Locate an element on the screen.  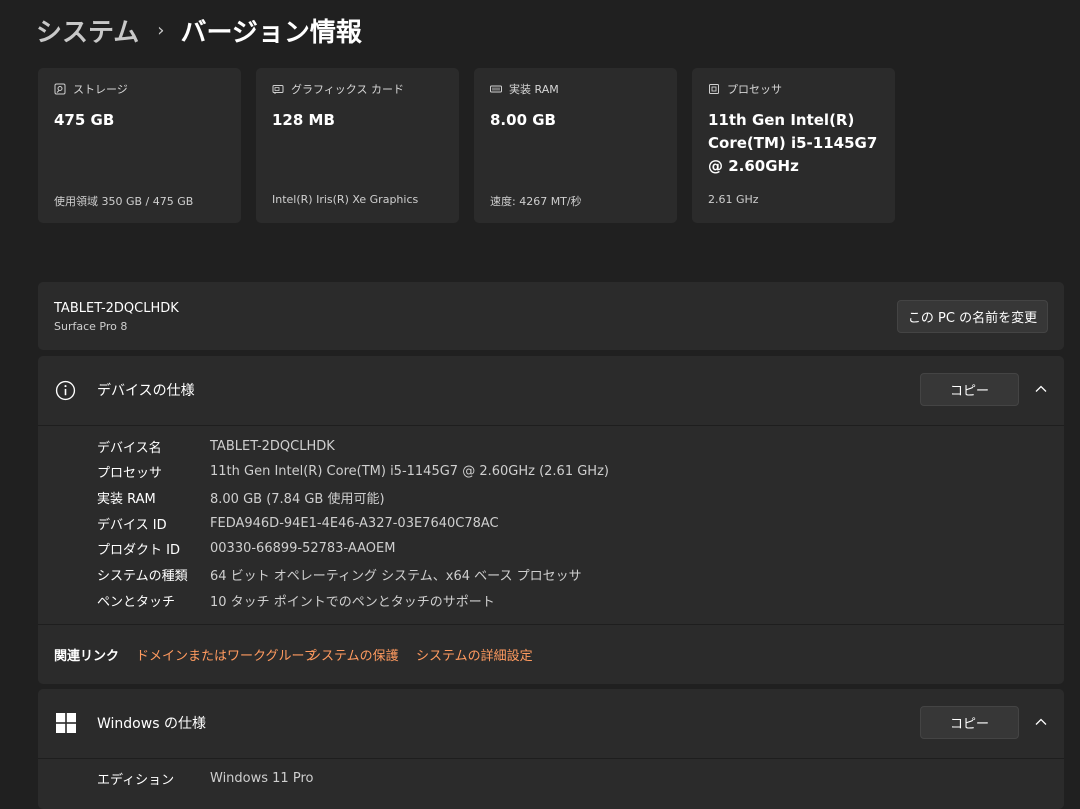
link-domain-workgroup: ドメインまたはワークグループ is located at coordinates (226, 654).